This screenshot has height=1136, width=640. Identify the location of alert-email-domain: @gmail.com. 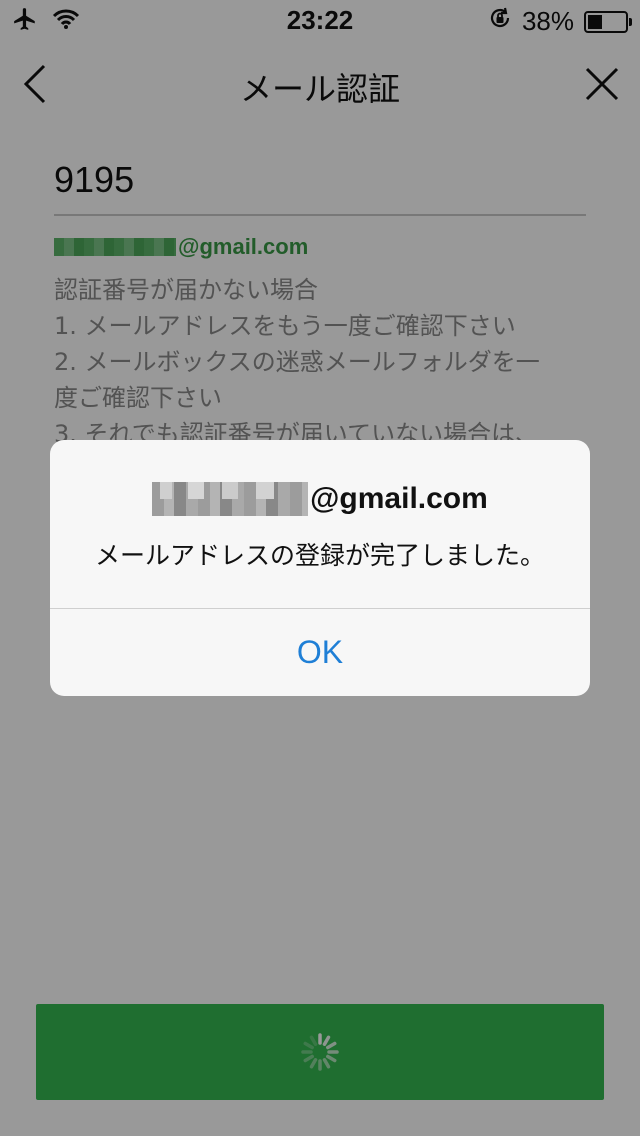
(399, 498).